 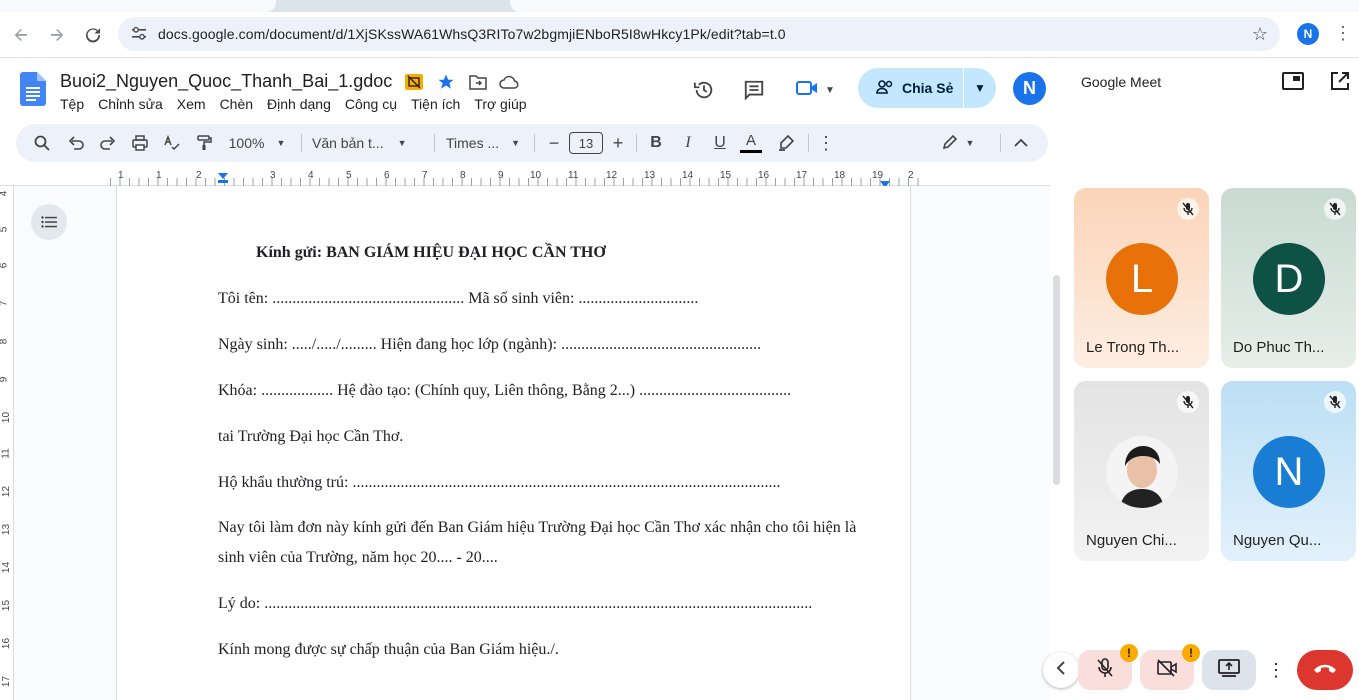 I want to click on menu-edit: Chỉnh sửa, so click(x=130, y=104).